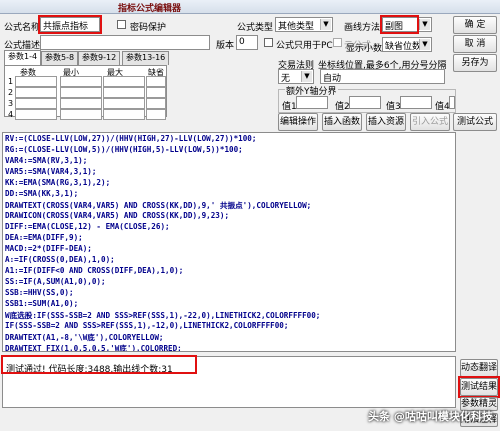 This screenshot has height=431, width=500. Describe the element at coordinates (46, 160) in the screenshot. I see `code-line: VAR4:=SMA(RV,3,1);` at that location.